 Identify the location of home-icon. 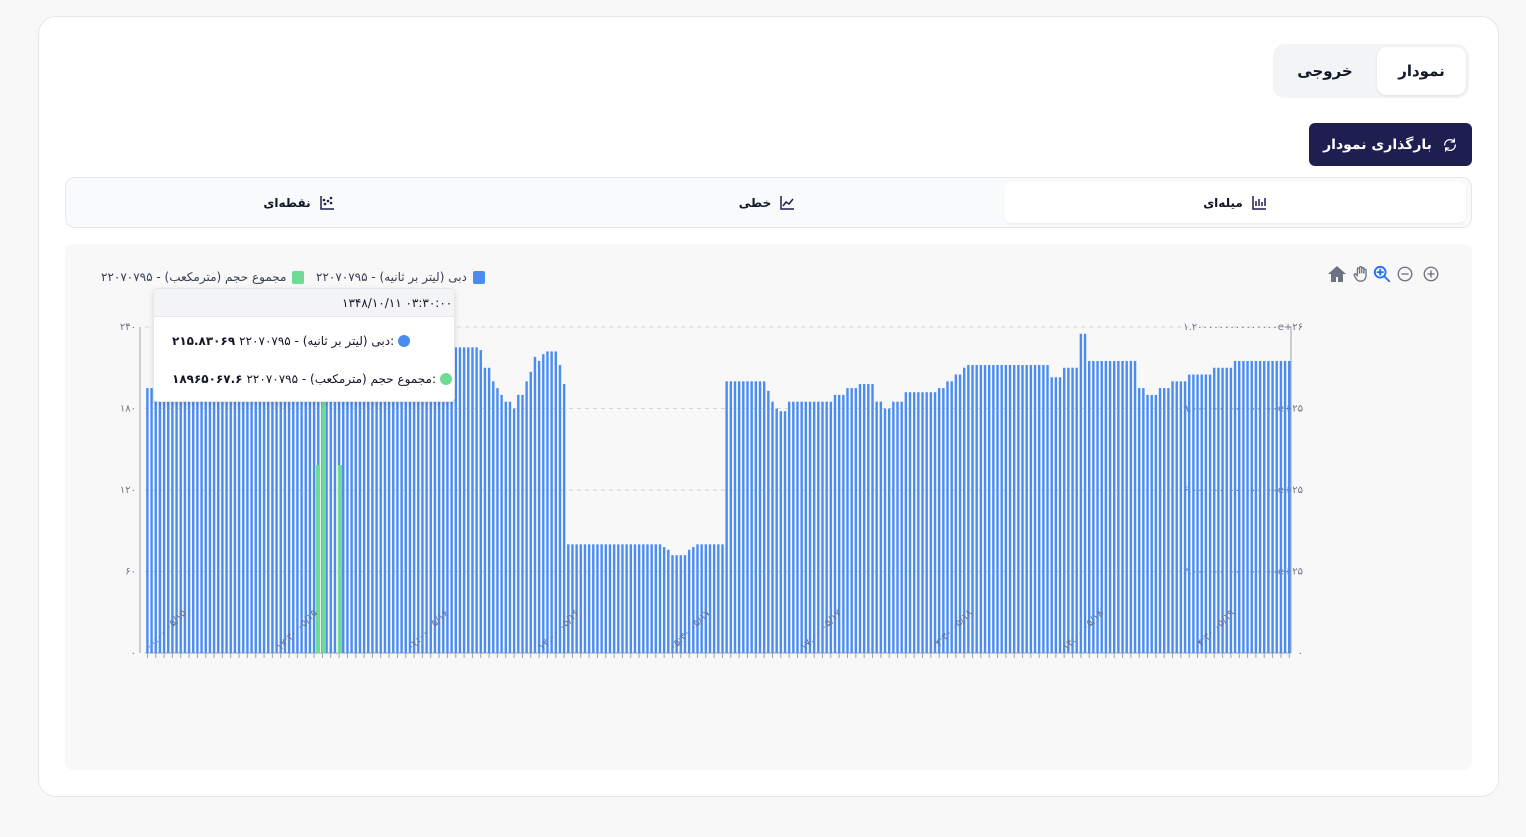
(1337, 274).